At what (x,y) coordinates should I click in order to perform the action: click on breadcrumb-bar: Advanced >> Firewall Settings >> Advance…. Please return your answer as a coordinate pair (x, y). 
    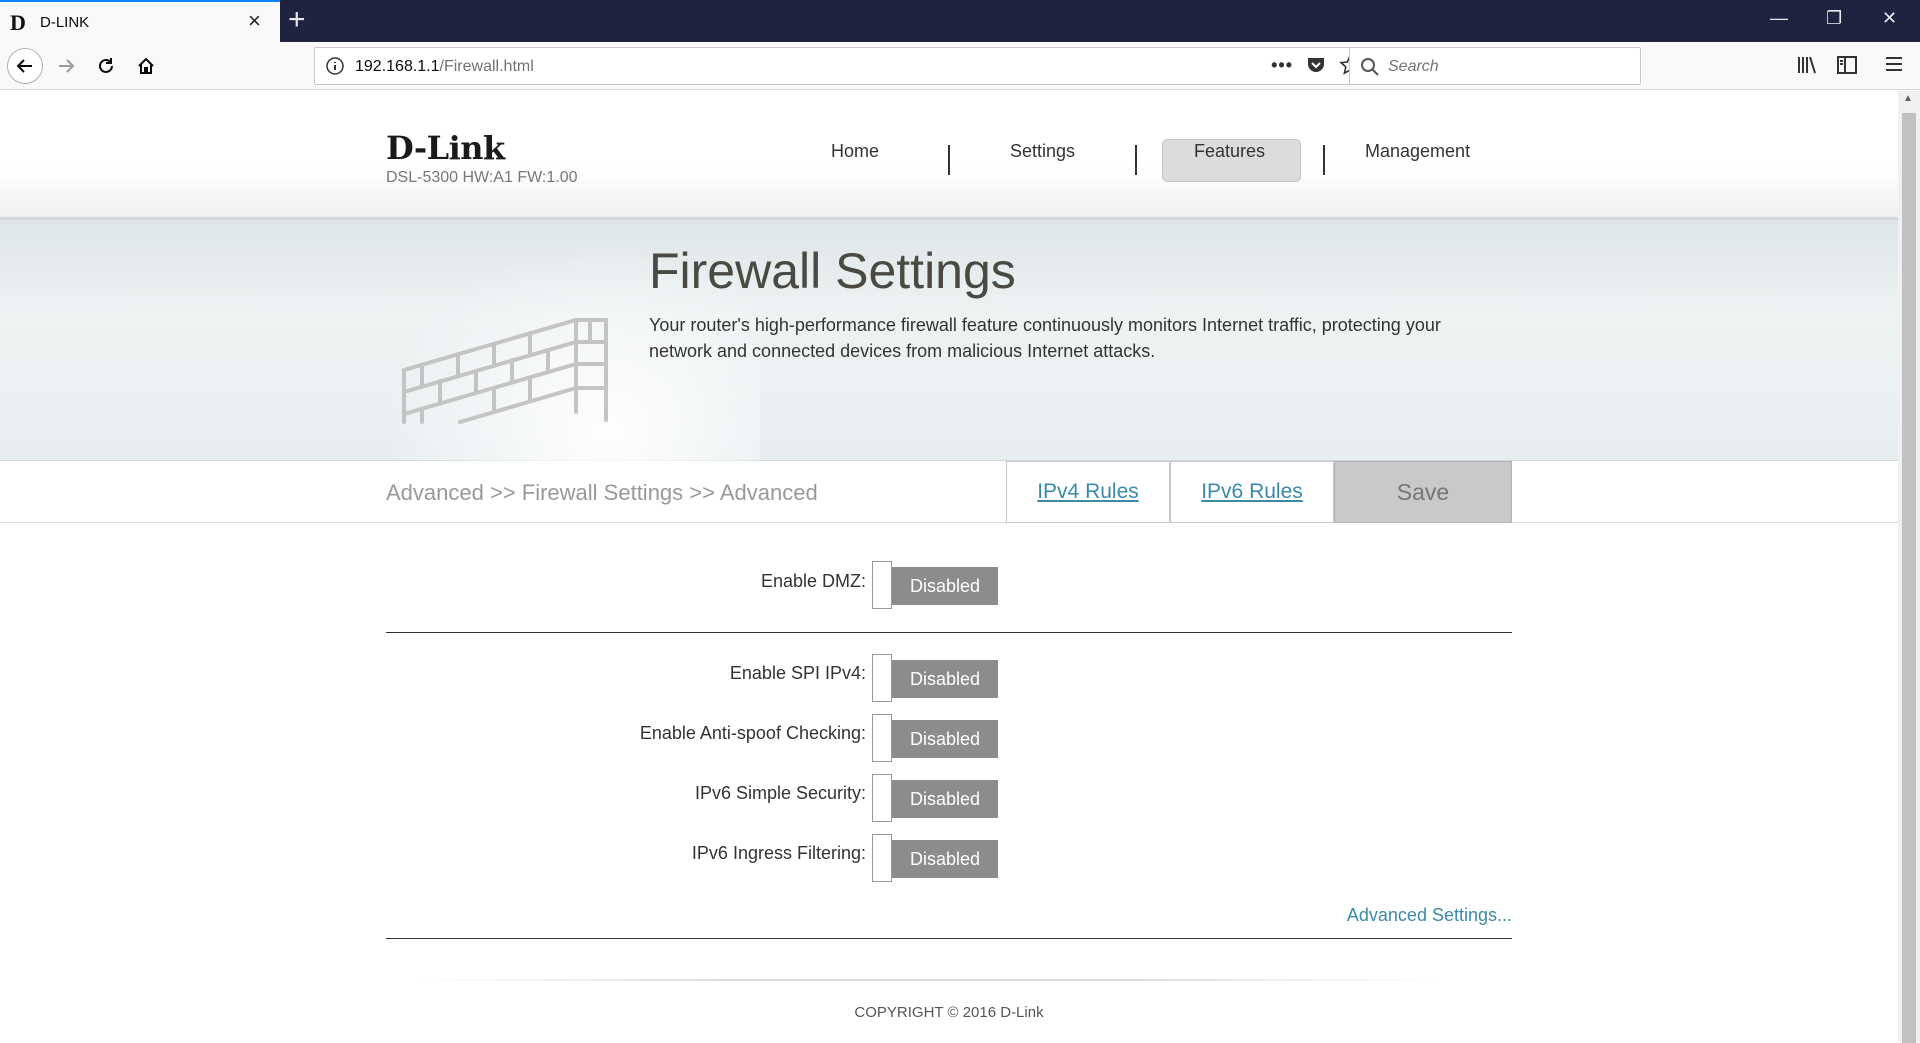
    Looking at the image, I should click on (949, 492).